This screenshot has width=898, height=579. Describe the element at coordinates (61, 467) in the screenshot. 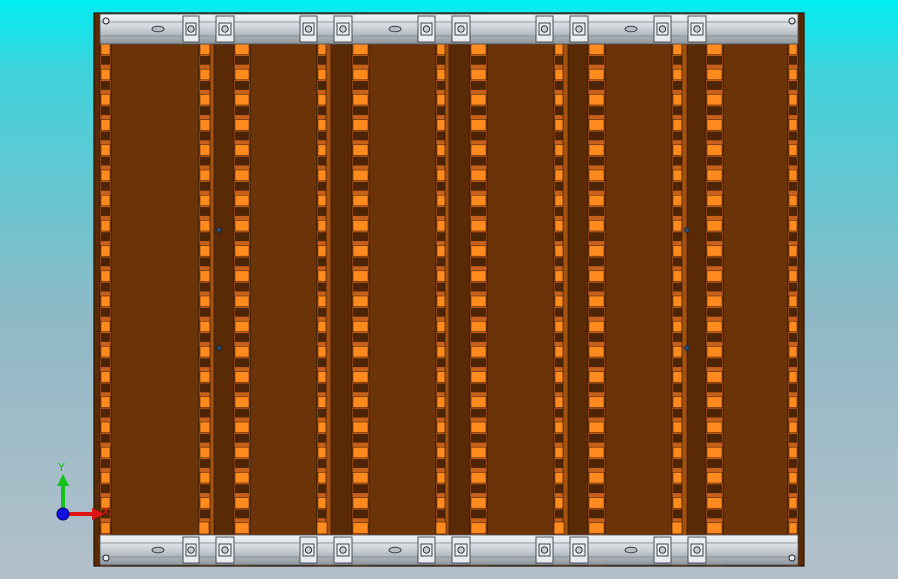

I see `y-axis-label: Y` at that location.